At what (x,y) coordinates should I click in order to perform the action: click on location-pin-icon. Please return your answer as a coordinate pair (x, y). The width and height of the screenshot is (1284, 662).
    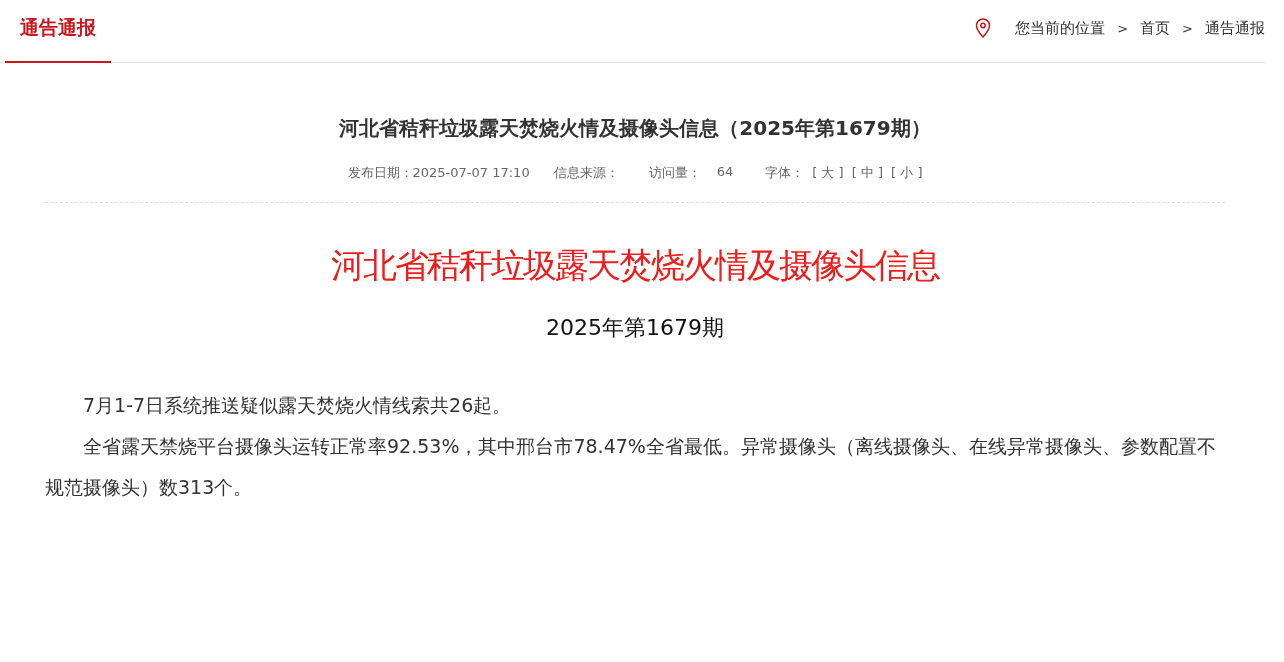
    Looking at the image, I should click on (983, 28).